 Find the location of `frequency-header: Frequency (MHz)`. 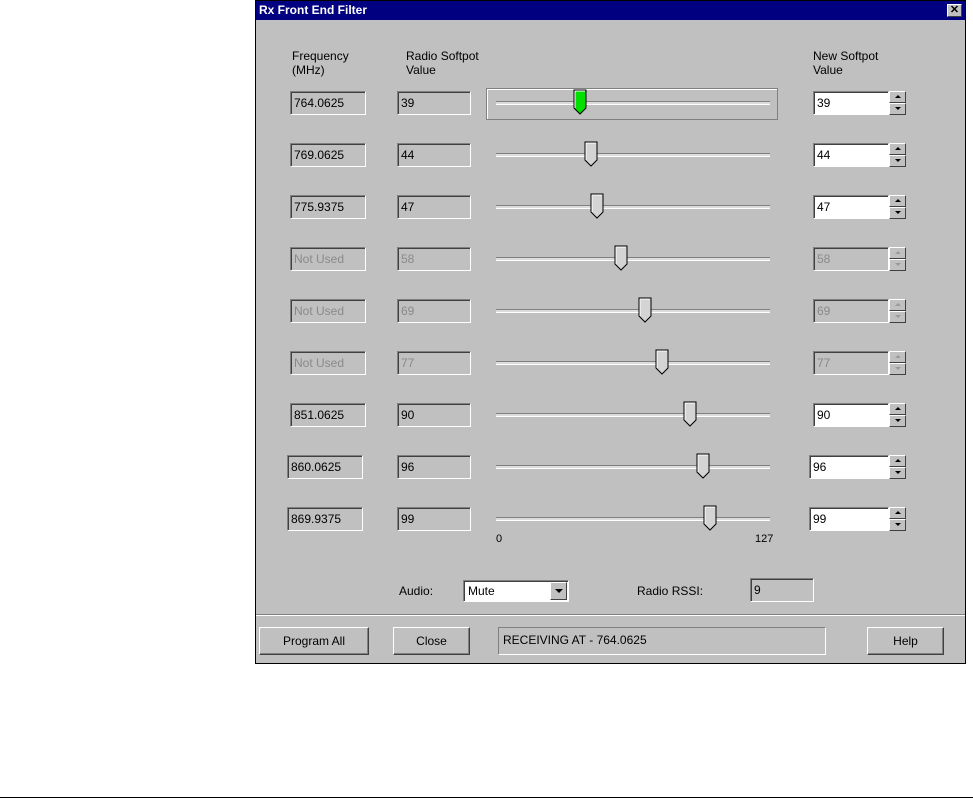

frequency-header: Frequency (MHz) is located at coordinates (320, 63).